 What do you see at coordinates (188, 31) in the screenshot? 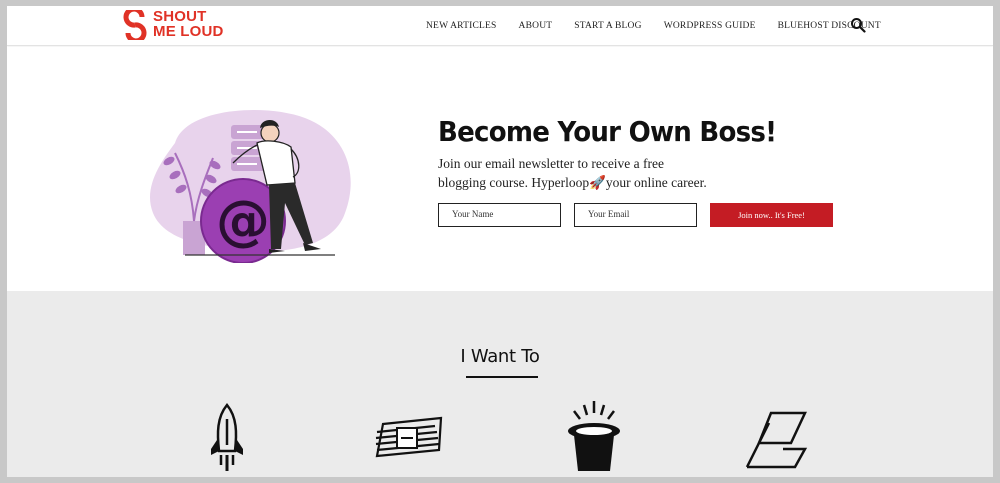
I see `logo-line-2: ME LOUD` at bounding box center [188, 31].